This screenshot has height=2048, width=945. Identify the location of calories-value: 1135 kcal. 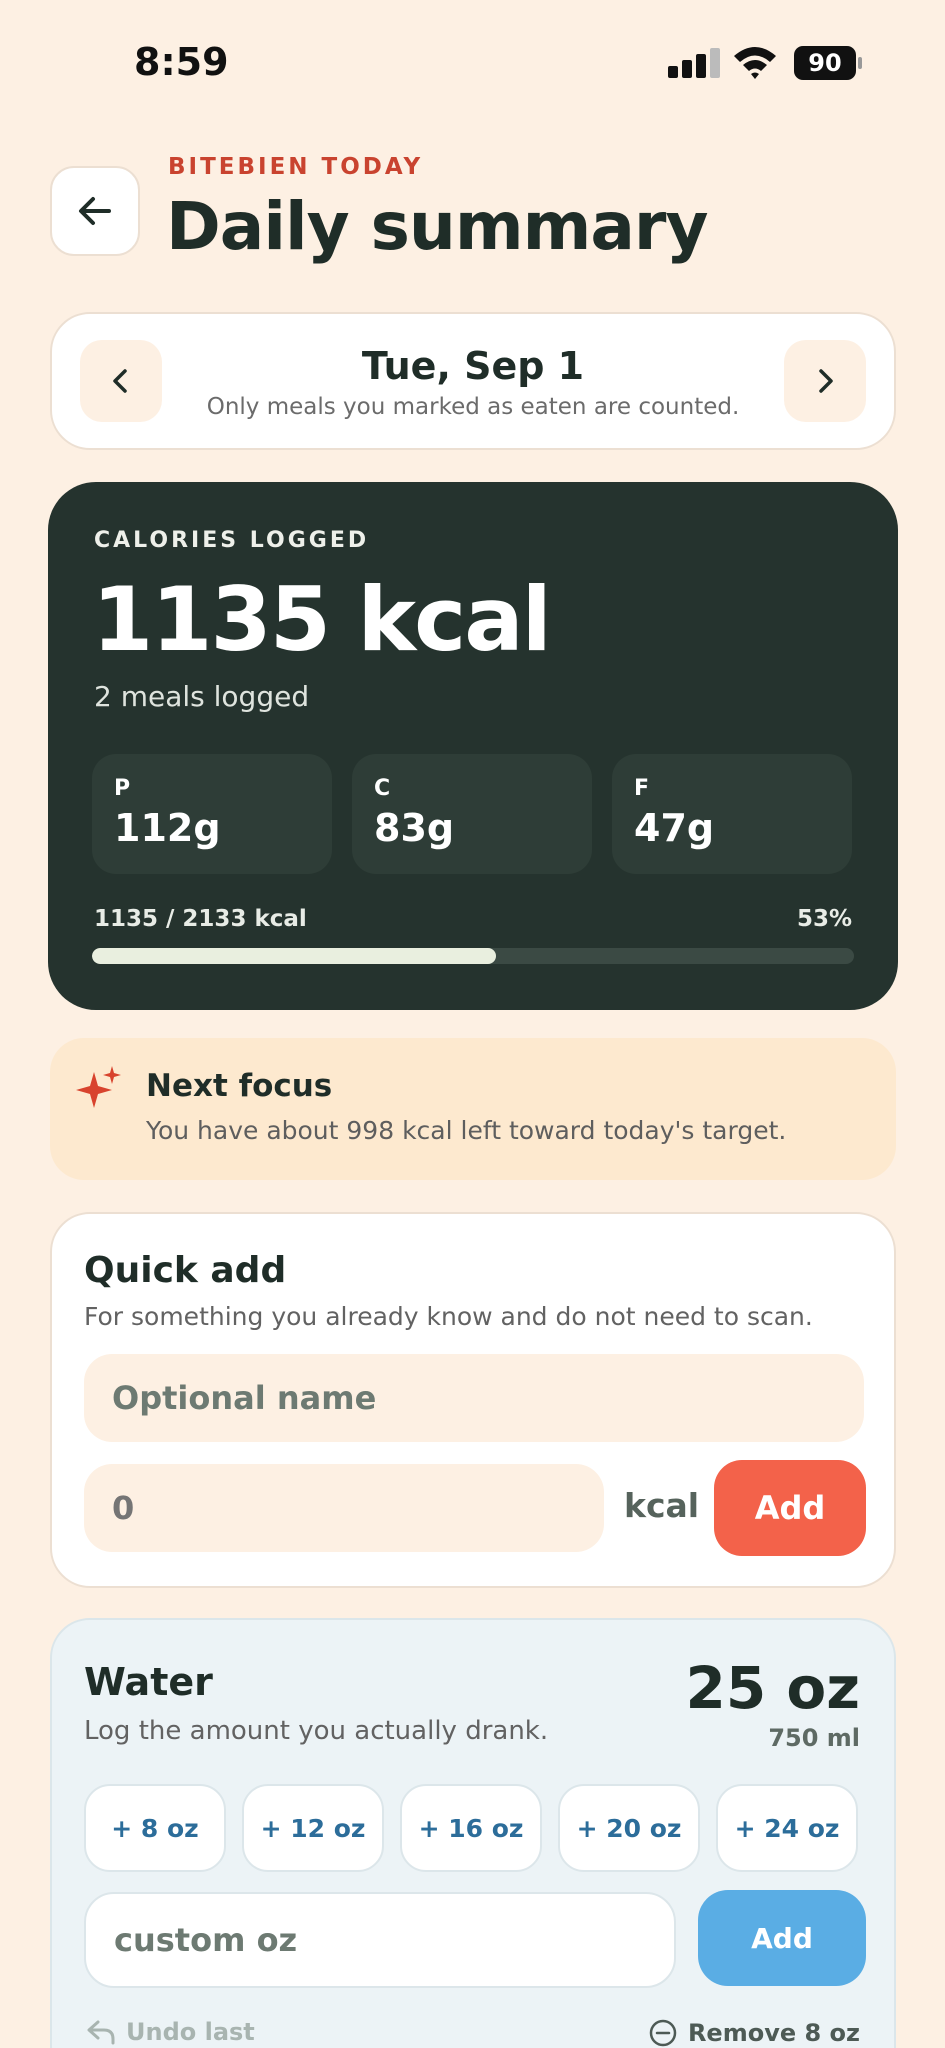
(322, 619).